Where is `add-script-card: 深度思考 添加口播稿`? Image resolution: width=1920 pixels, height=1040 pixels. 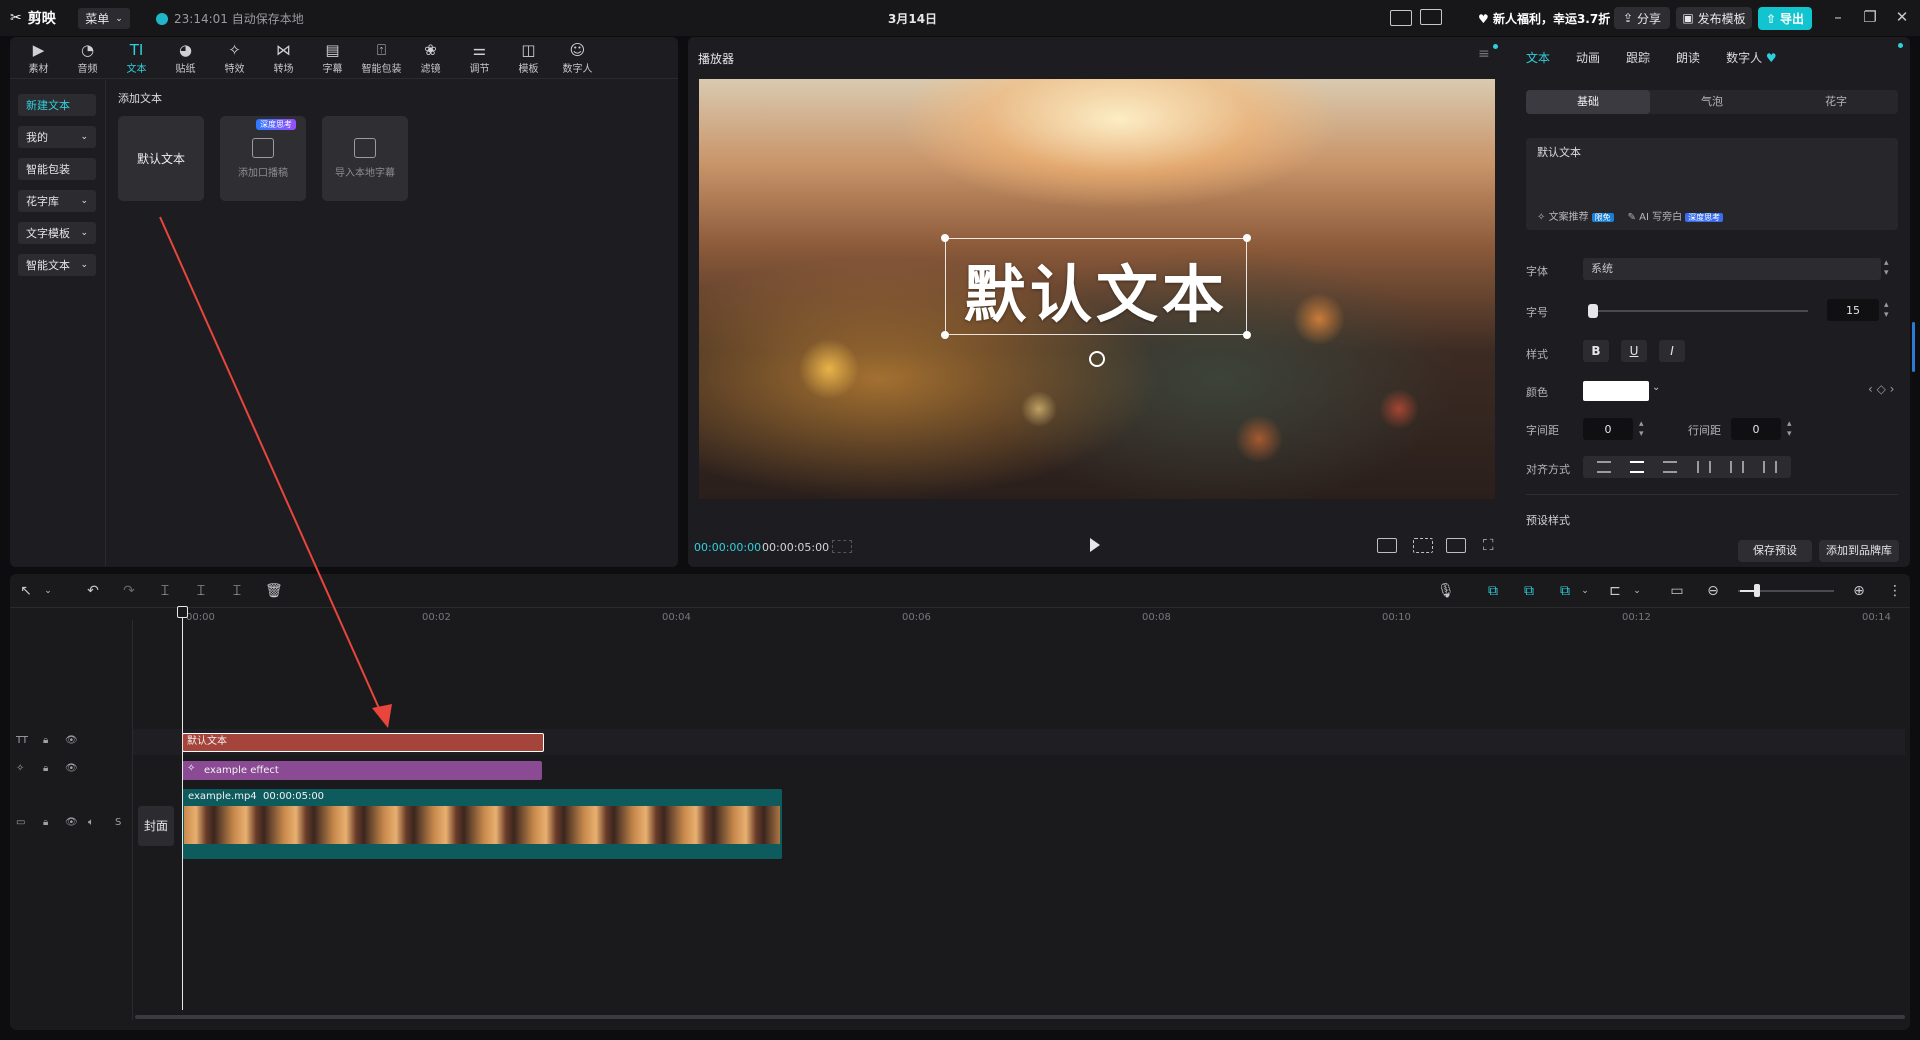 add-script-card: 深度思考 添加口播稿 is located at coordinates (263, 158).